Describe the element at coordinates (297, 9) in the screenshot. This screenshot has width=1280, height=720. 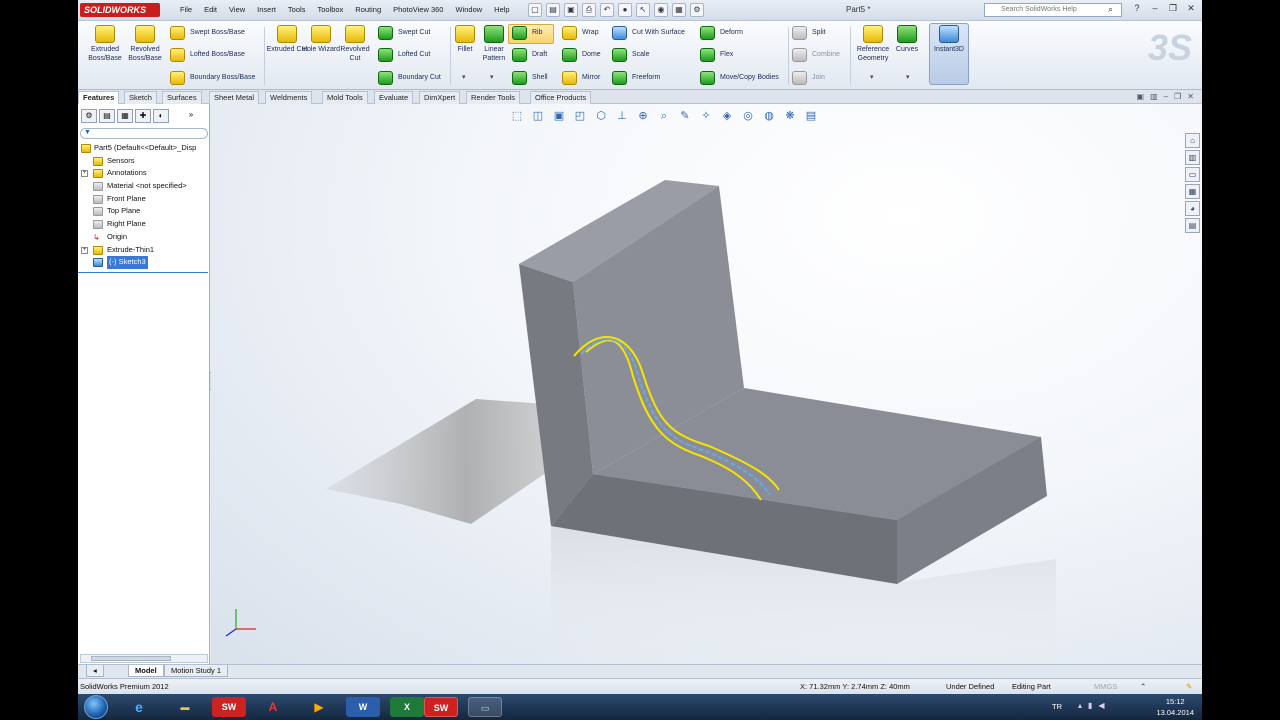
I see `menu-tools: Tools` at that location.